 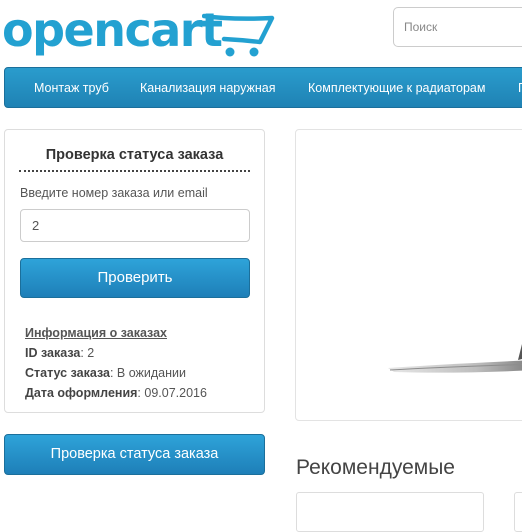 I want to click on order-id-value: : 2, so click(x=87, y=353).